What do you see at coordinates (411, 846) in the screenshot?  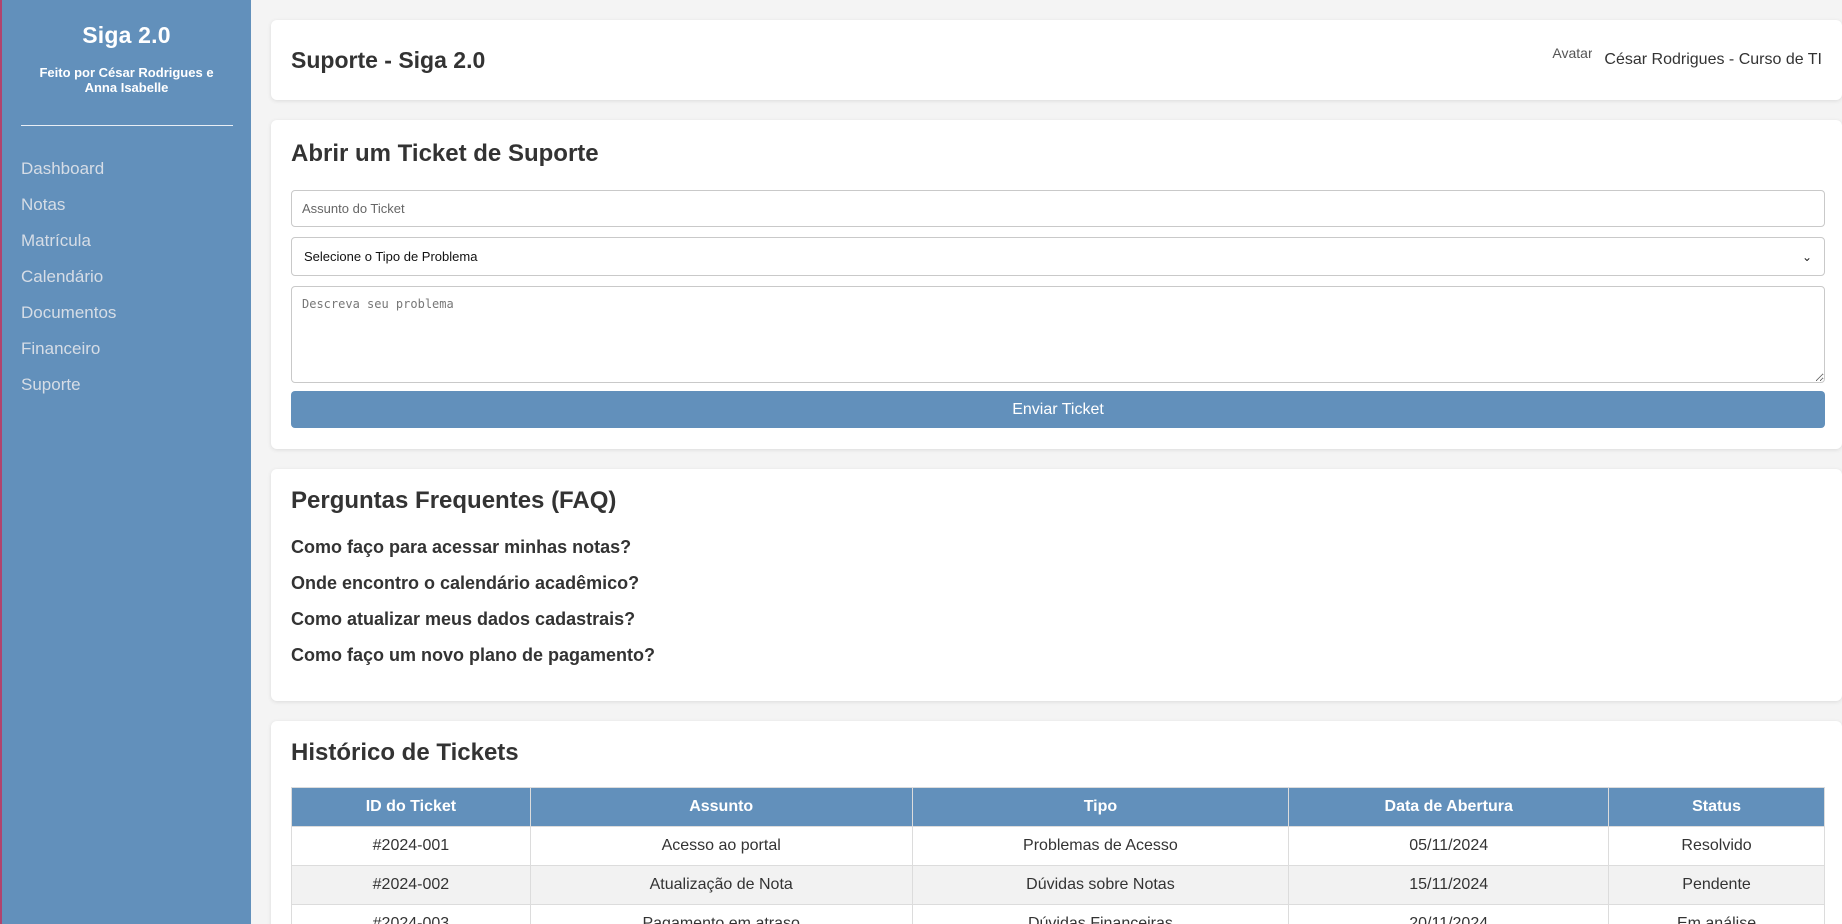 I see `ticket-id-cell: #2024-001` at bounding box center [411, 846].